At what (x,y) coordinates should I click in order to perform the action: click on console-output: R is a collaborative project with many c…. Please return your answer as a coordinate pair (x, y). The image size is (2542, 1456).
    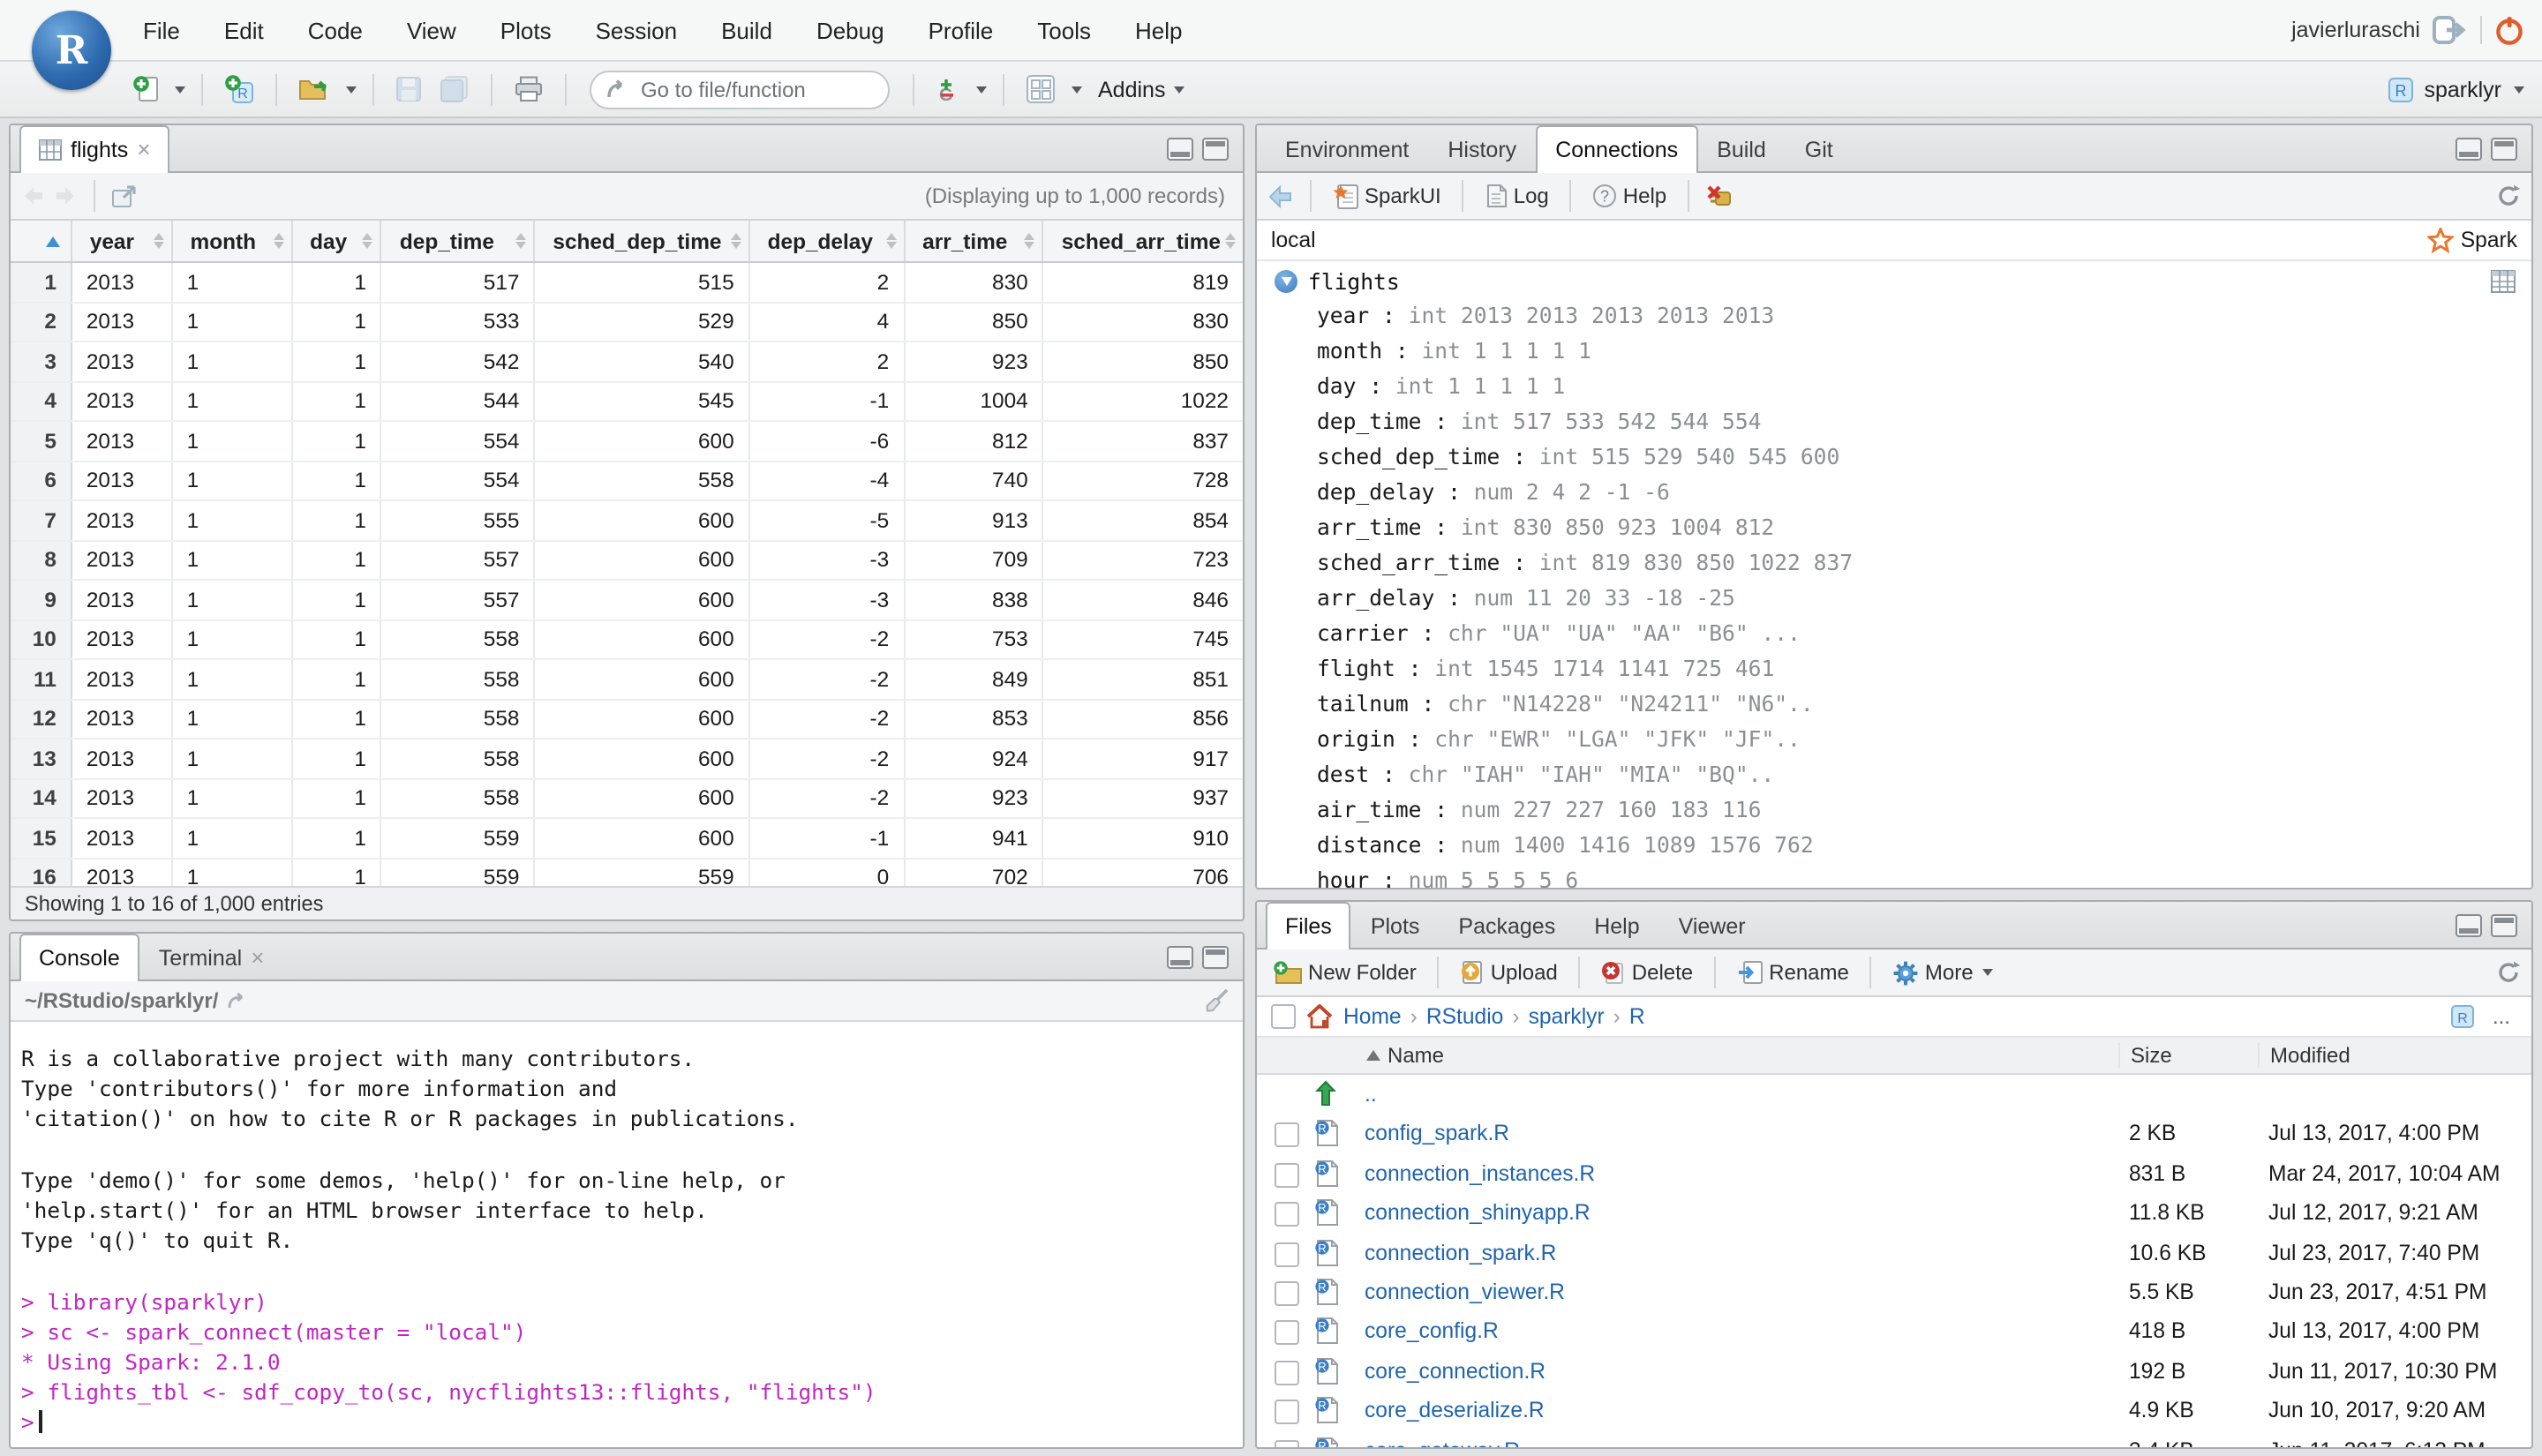
    Looking at the image, I should click on (627, 1234).